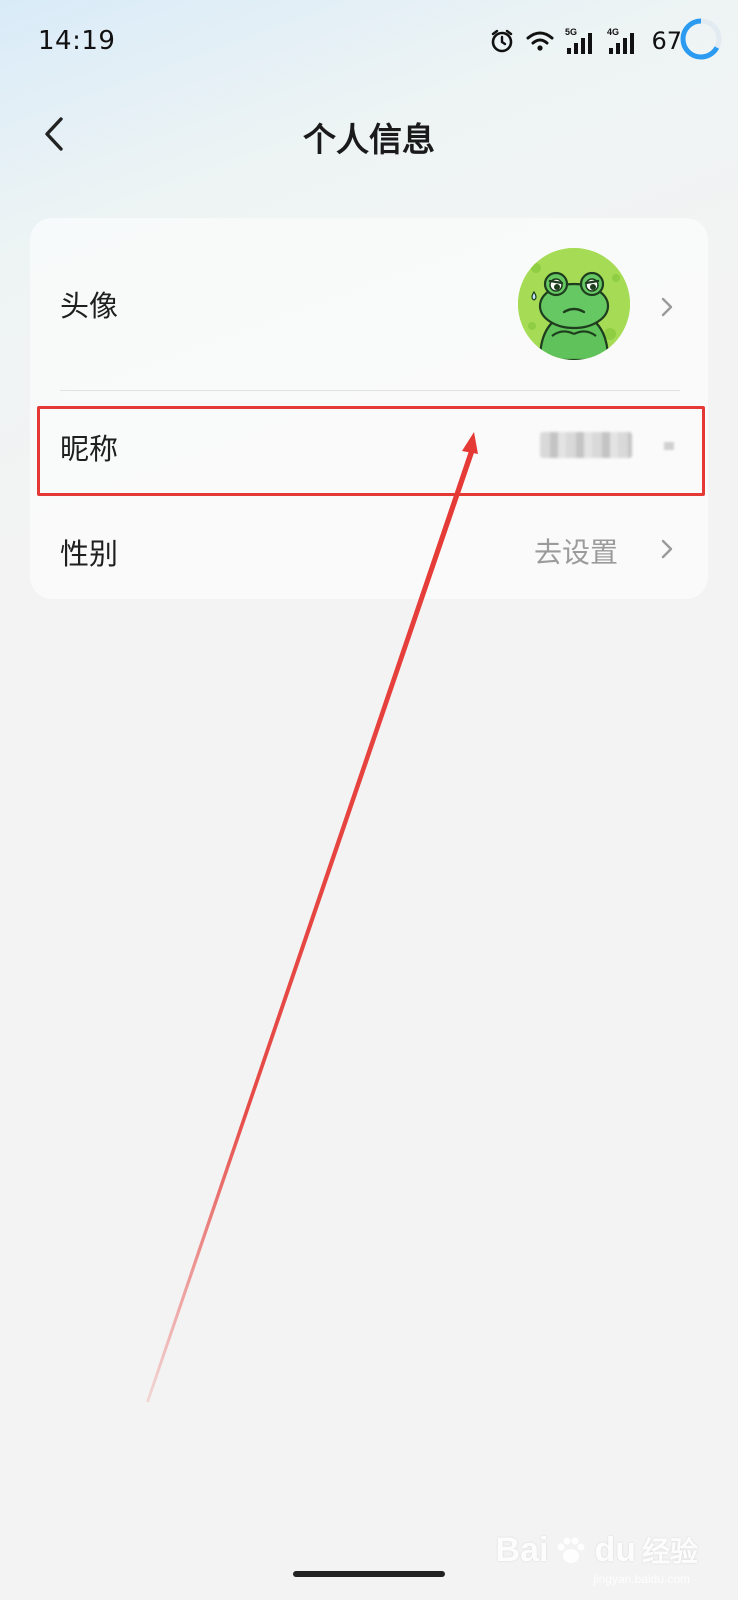 The image size is (738, 1600). Describe the element at coordinates (369, 1574) in the screenshot. I see `home-indicator` at that location.